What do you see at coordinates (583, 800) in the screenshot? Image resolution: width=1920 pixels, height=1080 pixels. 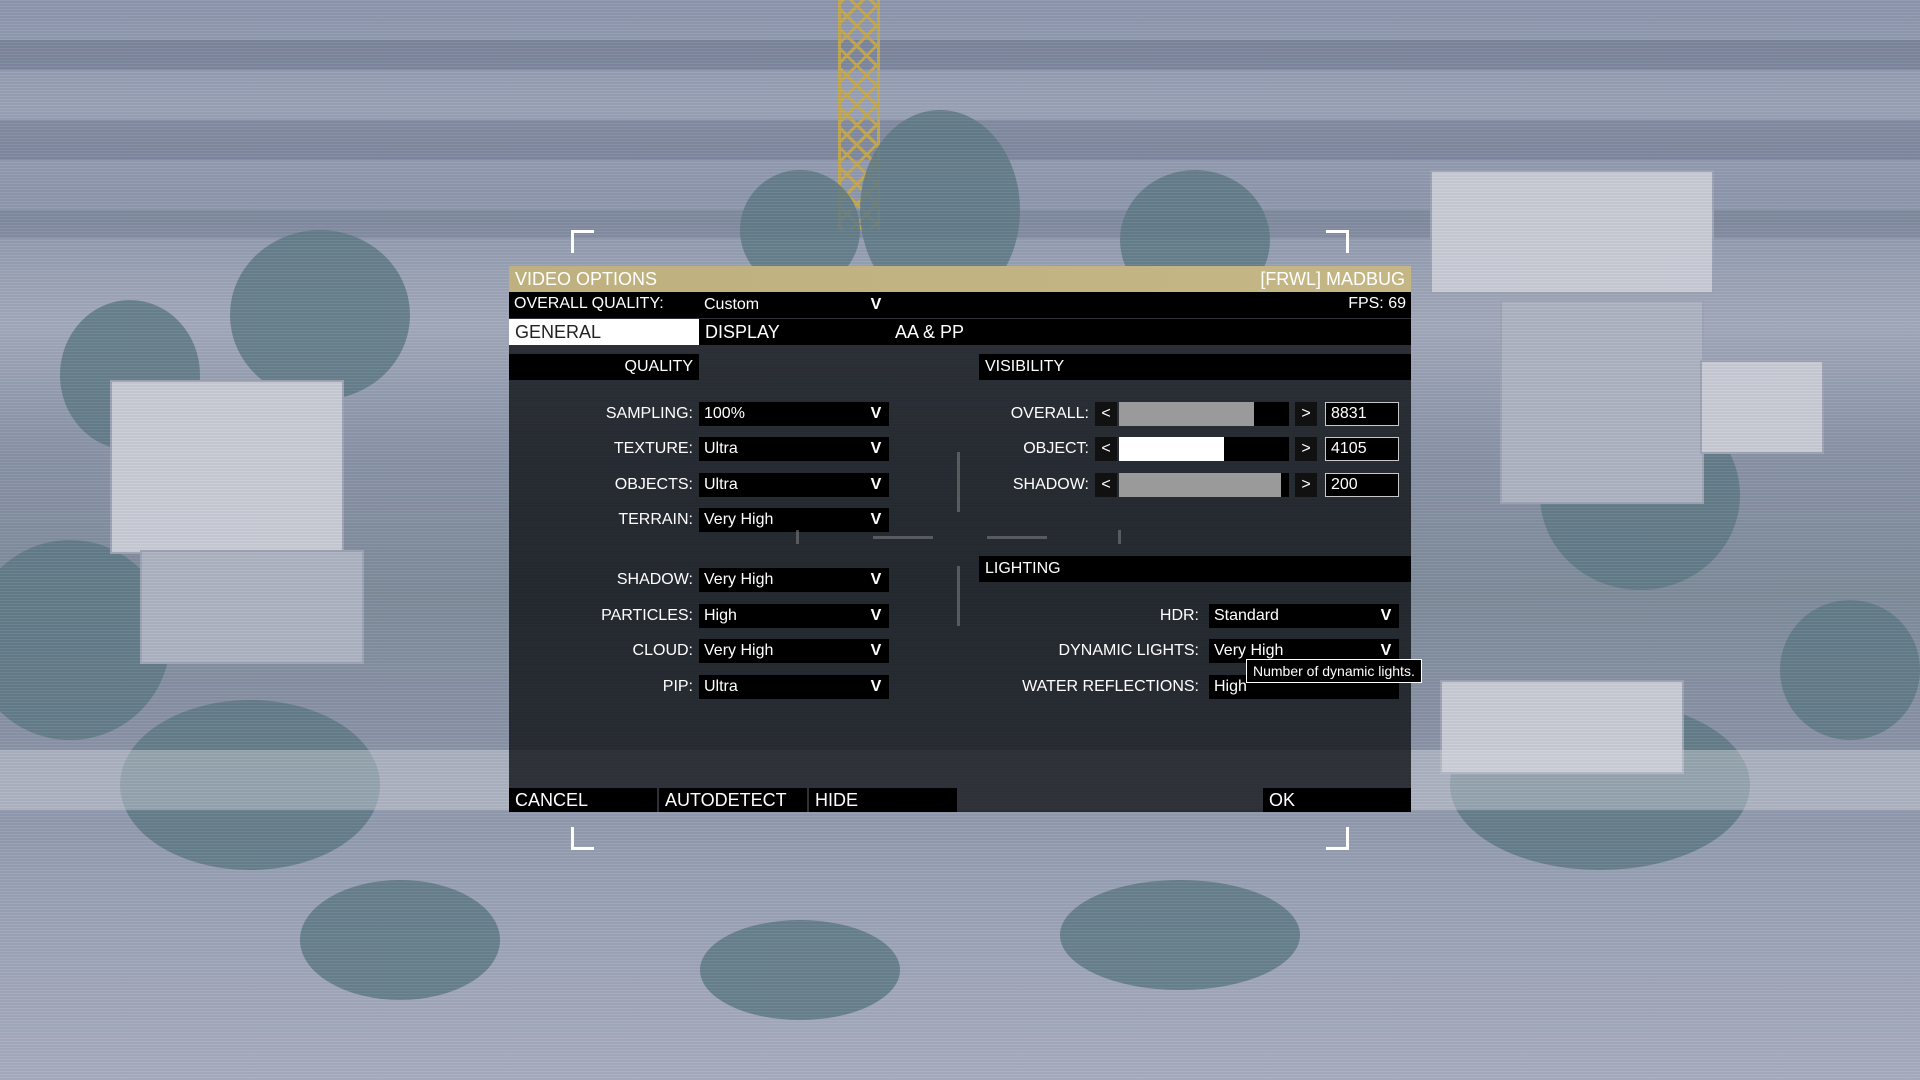 I see `cancel-button: CANCEL` at bounding box center [583, 800].